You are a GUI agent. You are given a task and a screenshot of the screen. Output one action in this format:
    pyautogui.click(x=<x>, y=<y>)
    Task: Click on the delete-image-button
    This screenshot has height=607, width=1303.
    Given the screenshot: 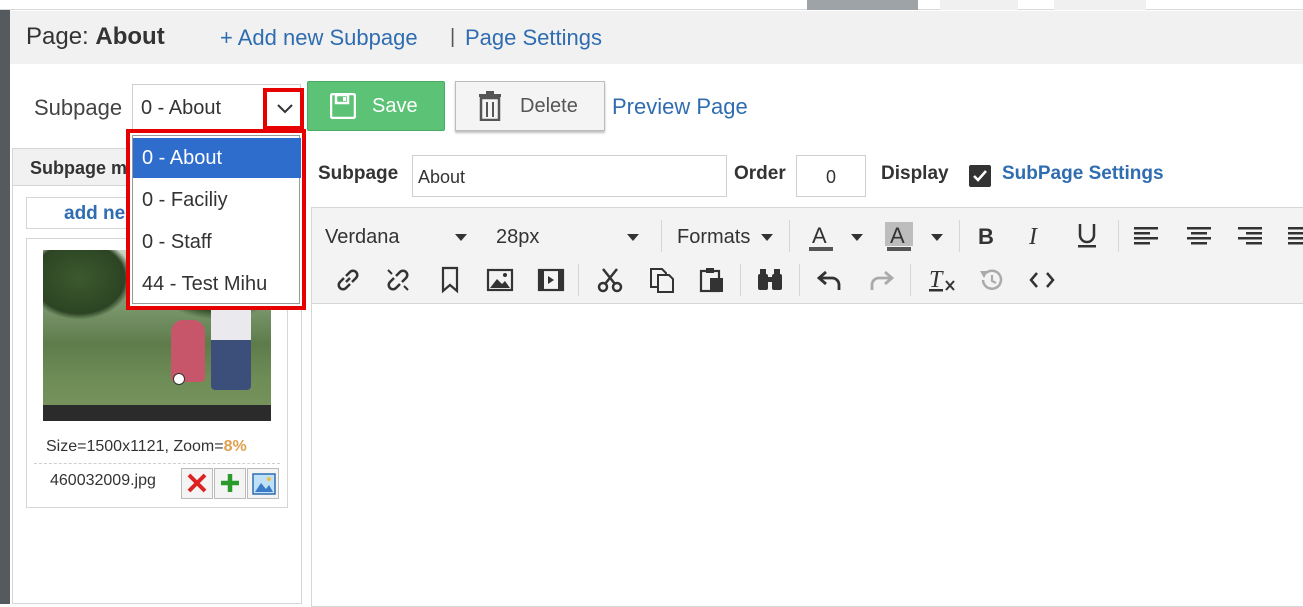 What is the action you would take?
    pyautogui.click(x=197, y=483)
    